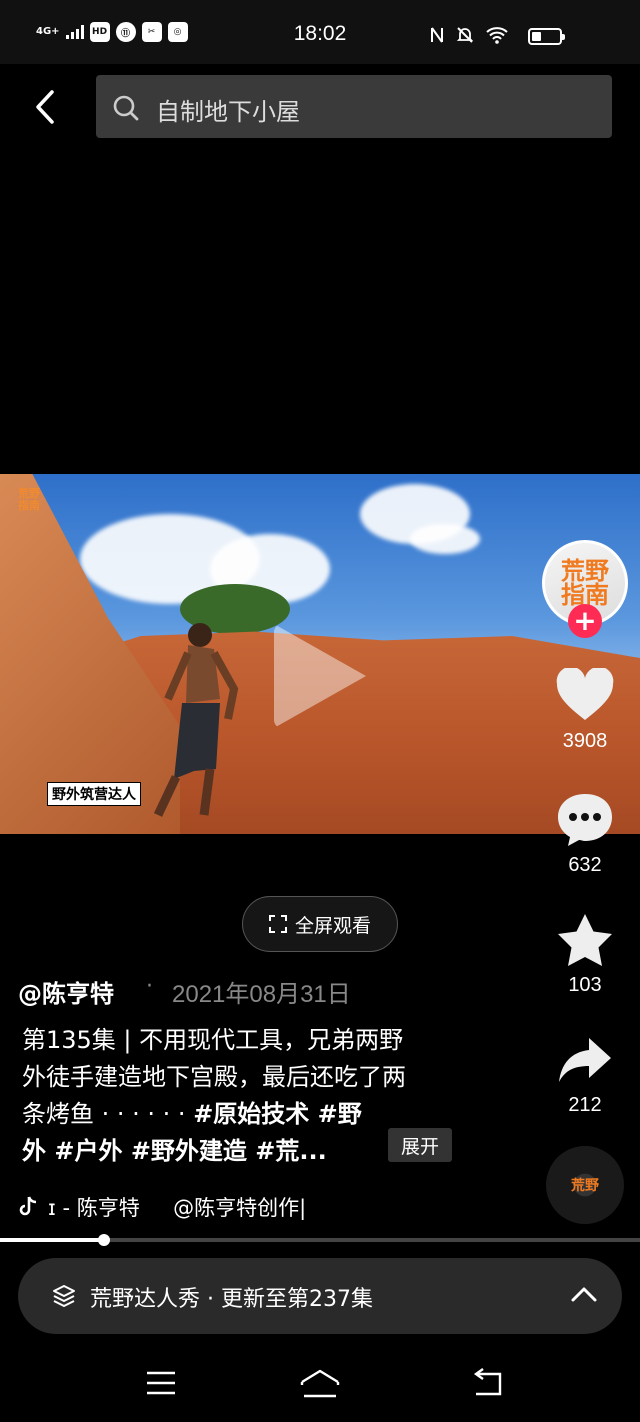 This screenshot has height=1422, width=640. I want to click on post-date: 2021年08月31日, so click(261, 994).